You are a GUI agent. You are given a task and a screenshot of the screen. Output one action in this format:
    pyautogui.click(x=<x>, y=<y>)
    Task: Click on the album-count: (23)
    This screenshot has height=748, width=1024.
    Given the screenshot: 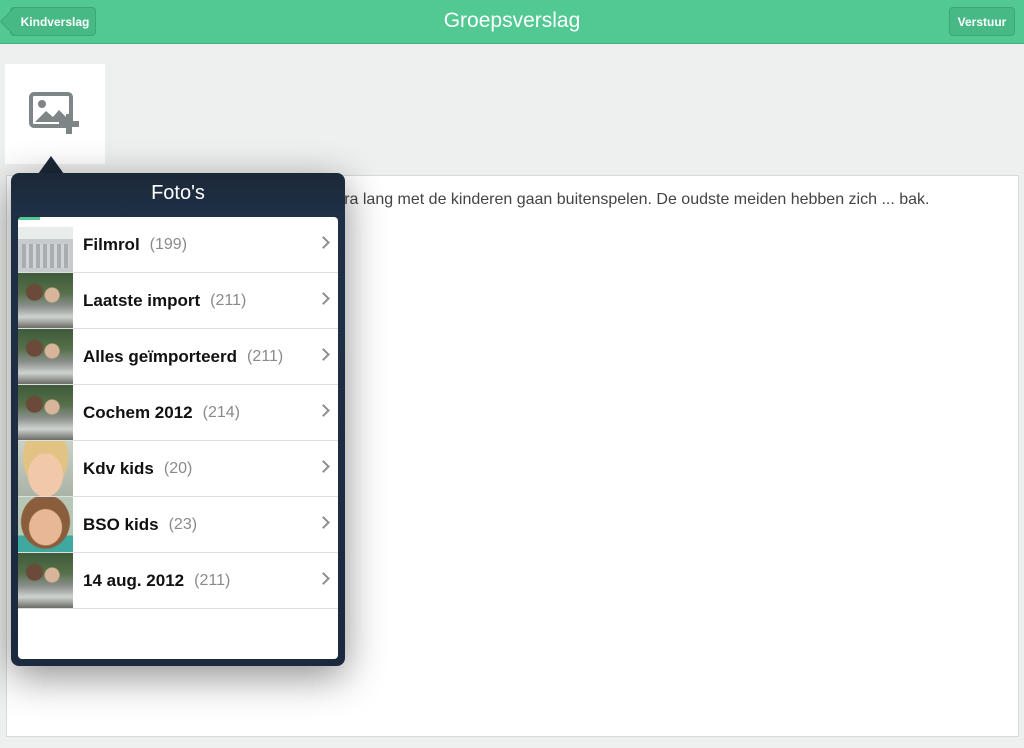 What is the action you would take?
    pyautogui.click(x=183, y=524)
    